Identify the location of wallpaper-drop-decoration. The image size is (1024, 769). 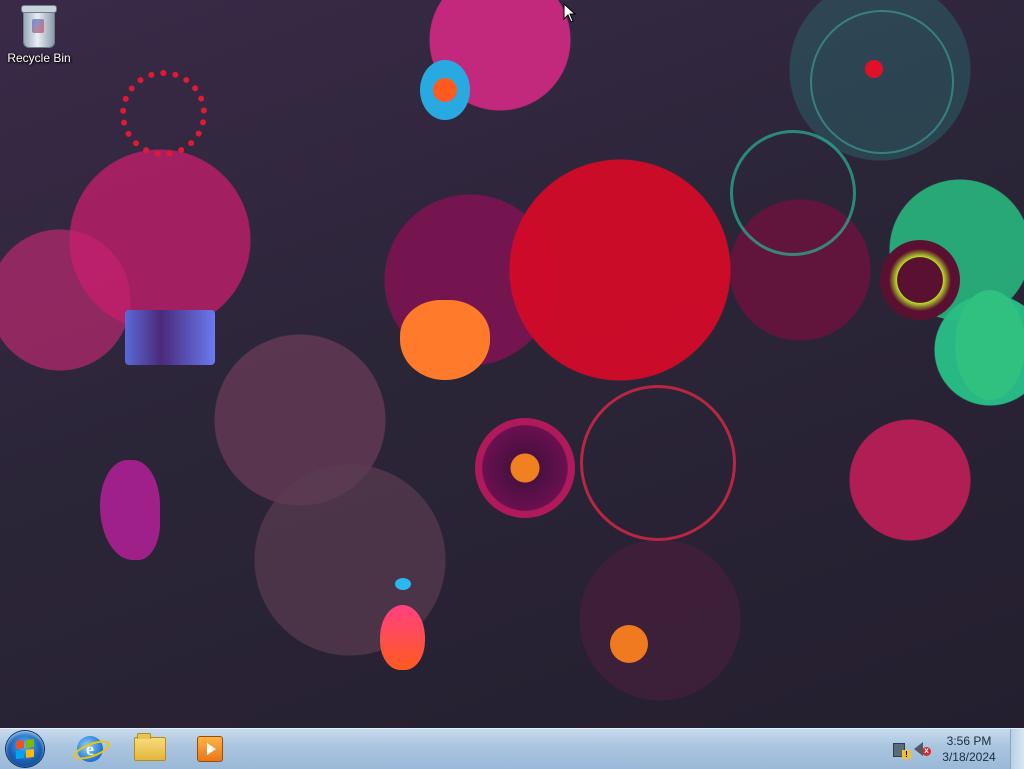
(402, 637).